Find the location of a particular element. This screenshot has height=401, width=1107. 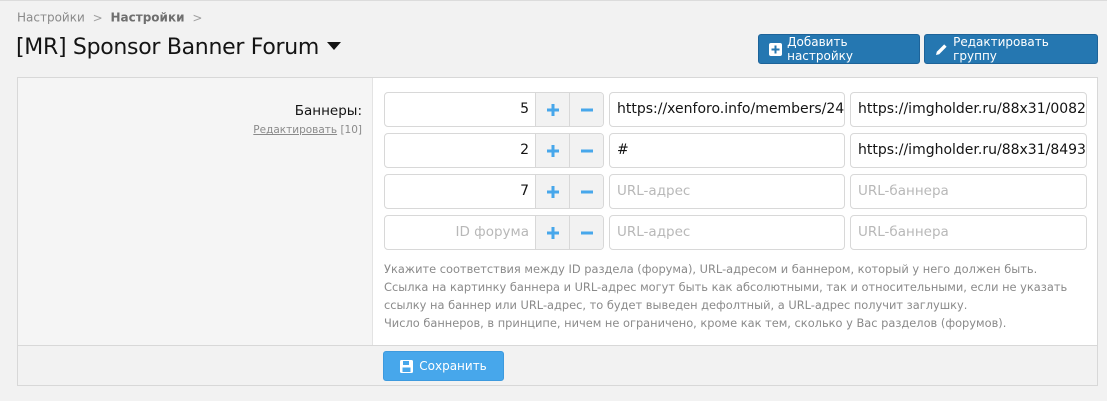

option-meta: Редактировать [10] is located at coordinates (307, 130).